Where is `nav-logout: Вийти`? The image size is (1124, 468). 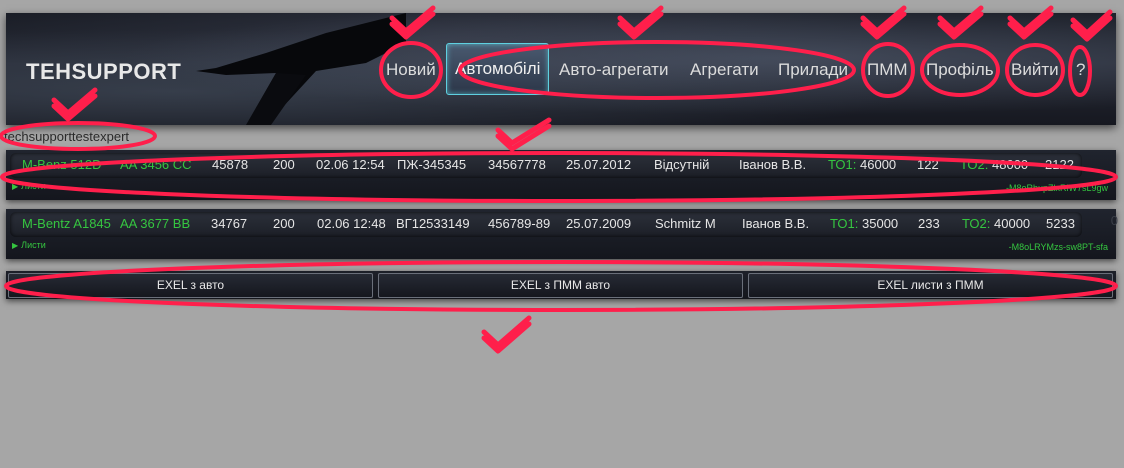 nav-logout: Вийти is located at coordinates (1035, 70).